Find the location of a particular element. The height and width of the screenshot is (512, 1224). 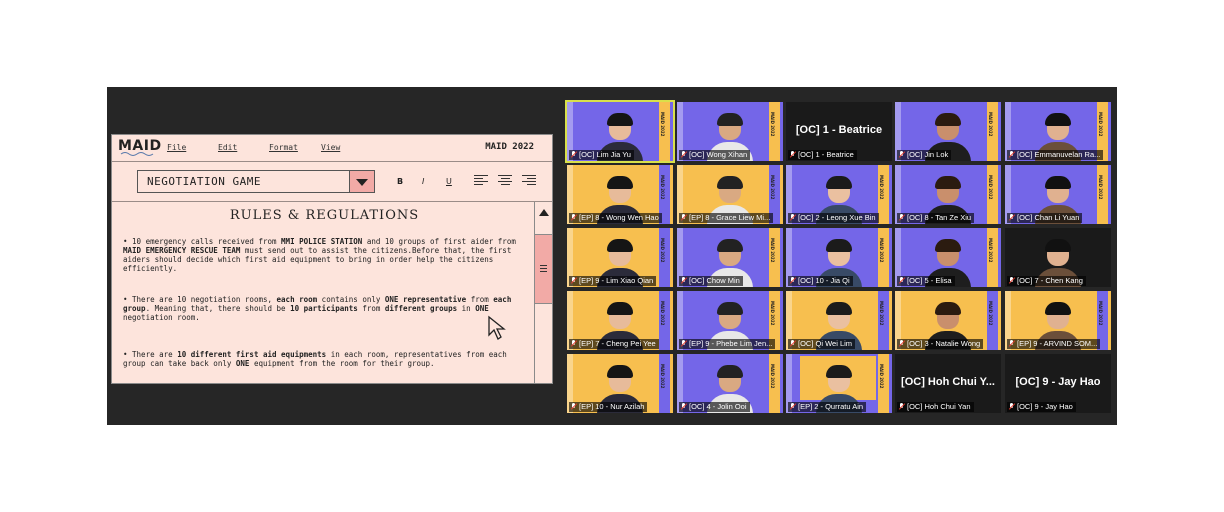

rule-text: from is located at coordinates (480, 299).